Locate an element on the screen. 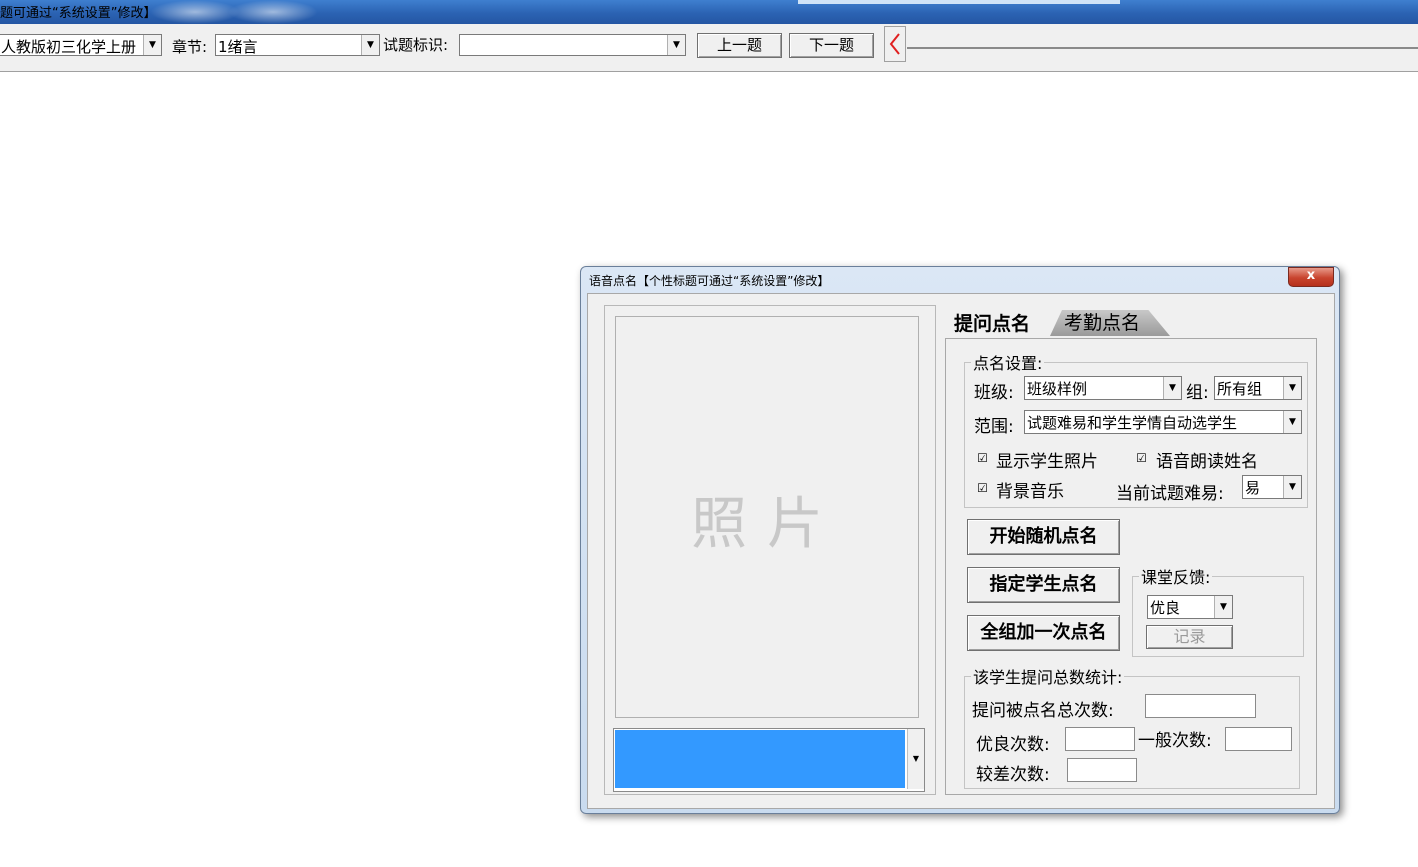 The image size is (1418, 867). textbook-select-value: 人教版初三化学上册 is located at coordinates (69, 47).